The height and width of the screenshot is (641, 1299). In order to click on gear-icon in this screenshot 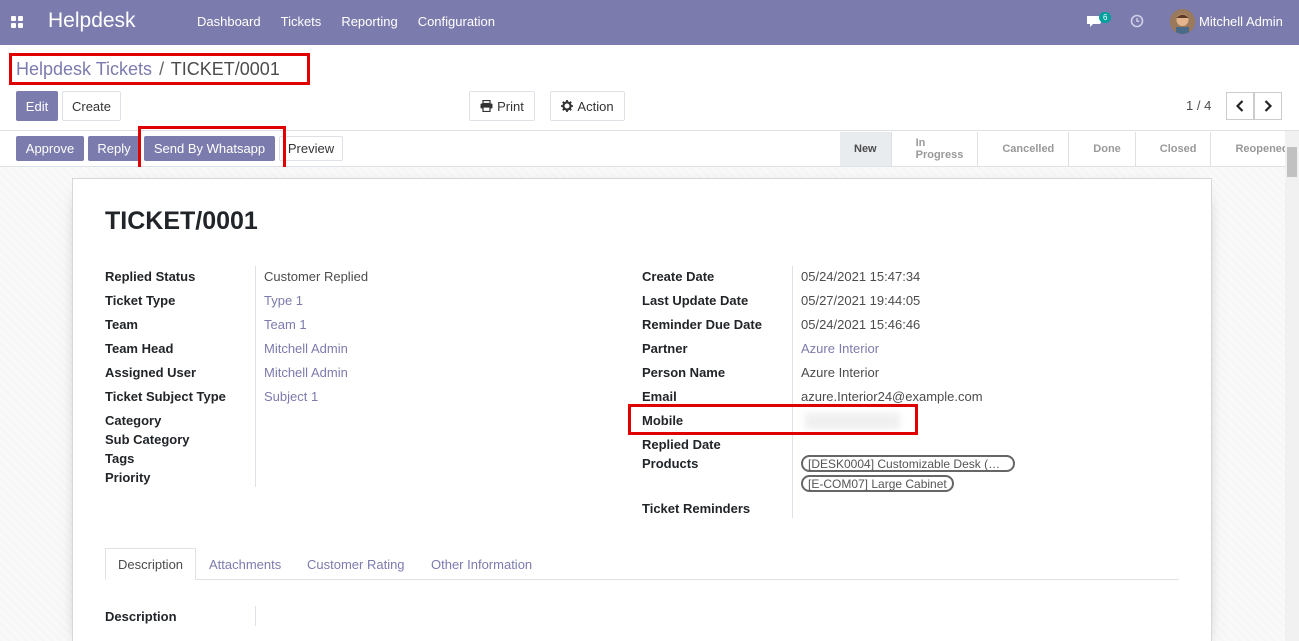, I will do `click(567, 106)`.